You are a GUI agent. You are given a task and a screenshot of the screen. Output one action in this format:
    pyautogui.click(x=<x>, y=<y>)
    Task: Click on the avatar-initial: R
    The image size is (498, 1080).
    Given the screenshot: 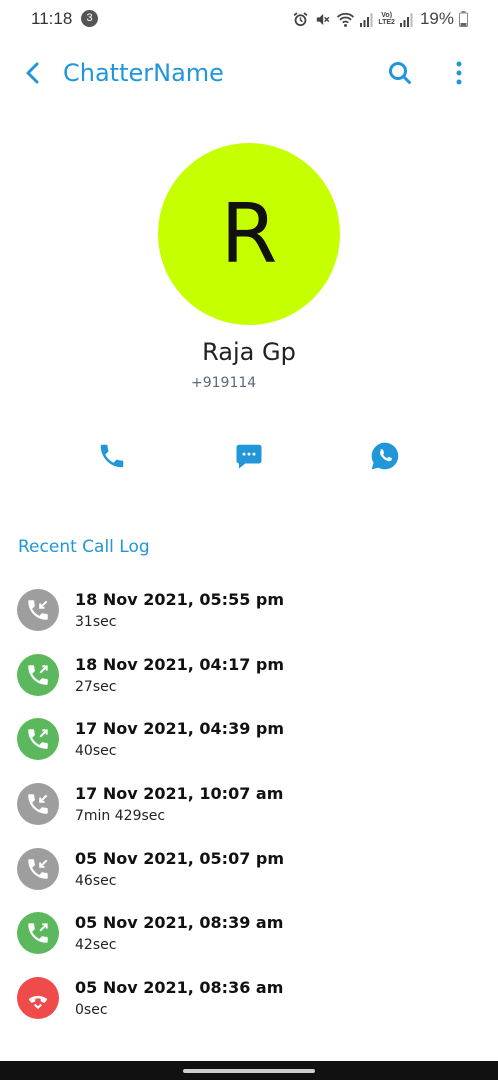 What is the action you would take?
    pyautogui.click(x=249, y=234)
    